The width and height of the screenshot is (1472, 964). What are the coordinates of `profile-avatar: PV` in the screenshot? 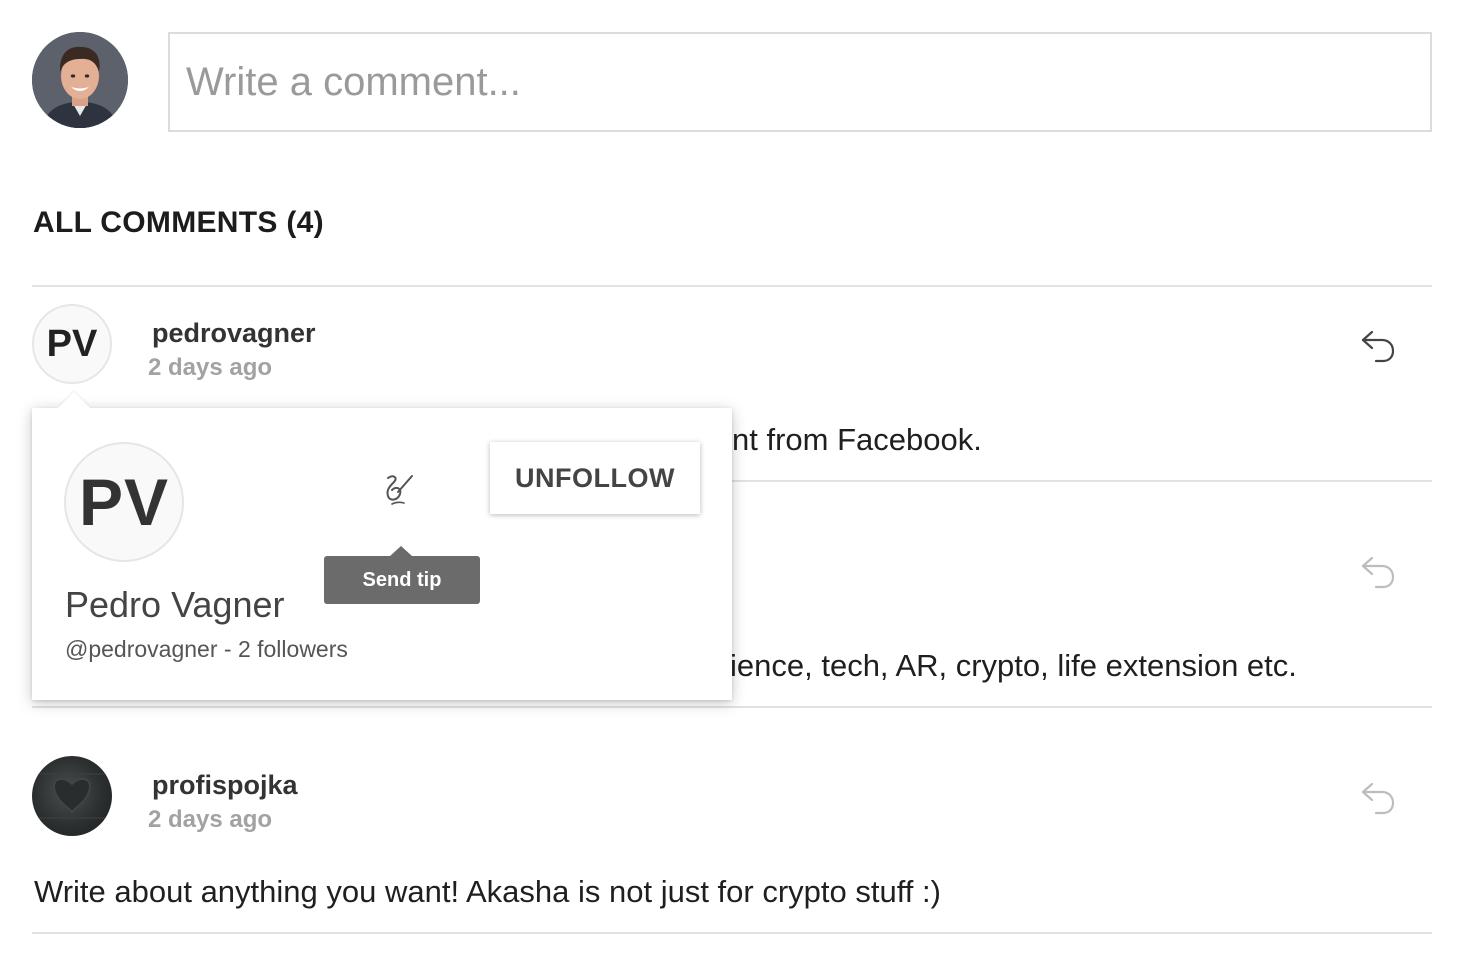 It's located at (124, 502).